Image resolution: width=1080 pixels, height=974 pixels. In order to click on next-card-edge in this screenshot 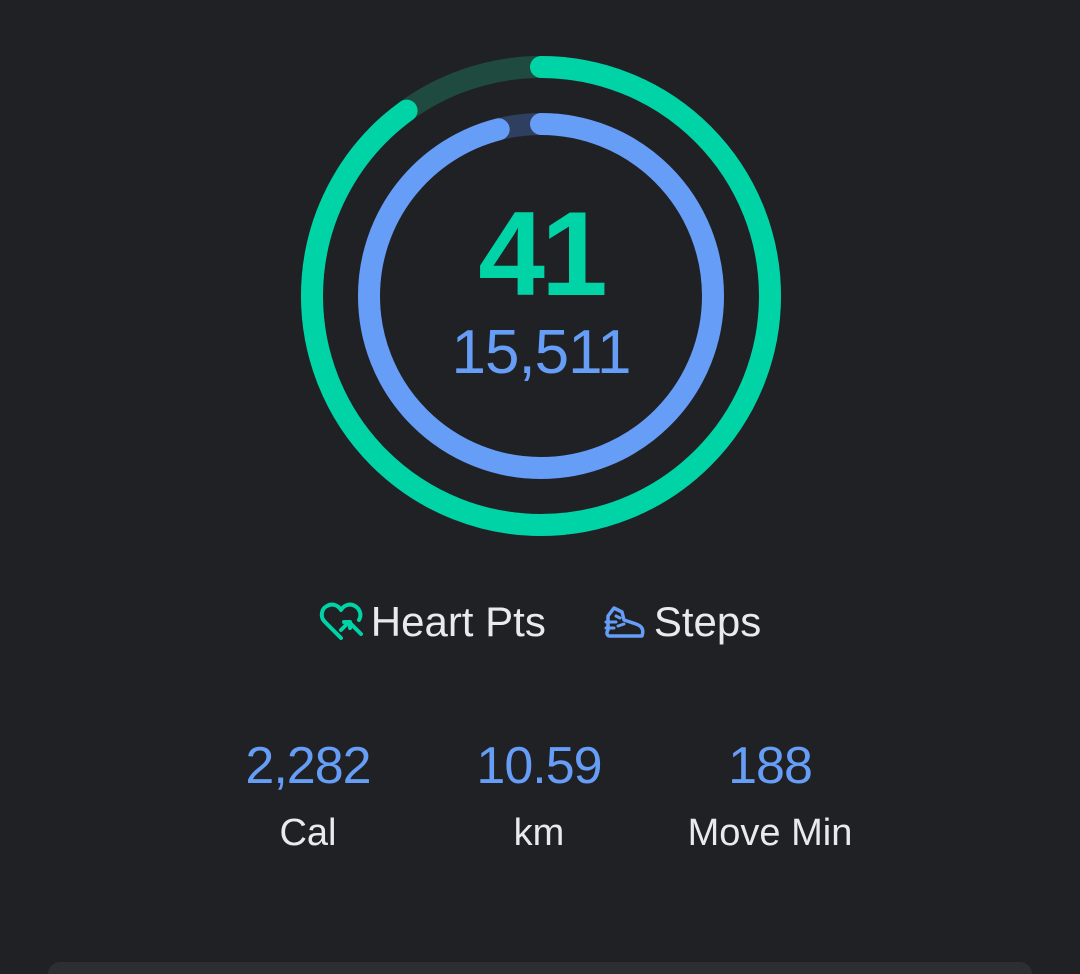, I will do `click(540, 968)`.